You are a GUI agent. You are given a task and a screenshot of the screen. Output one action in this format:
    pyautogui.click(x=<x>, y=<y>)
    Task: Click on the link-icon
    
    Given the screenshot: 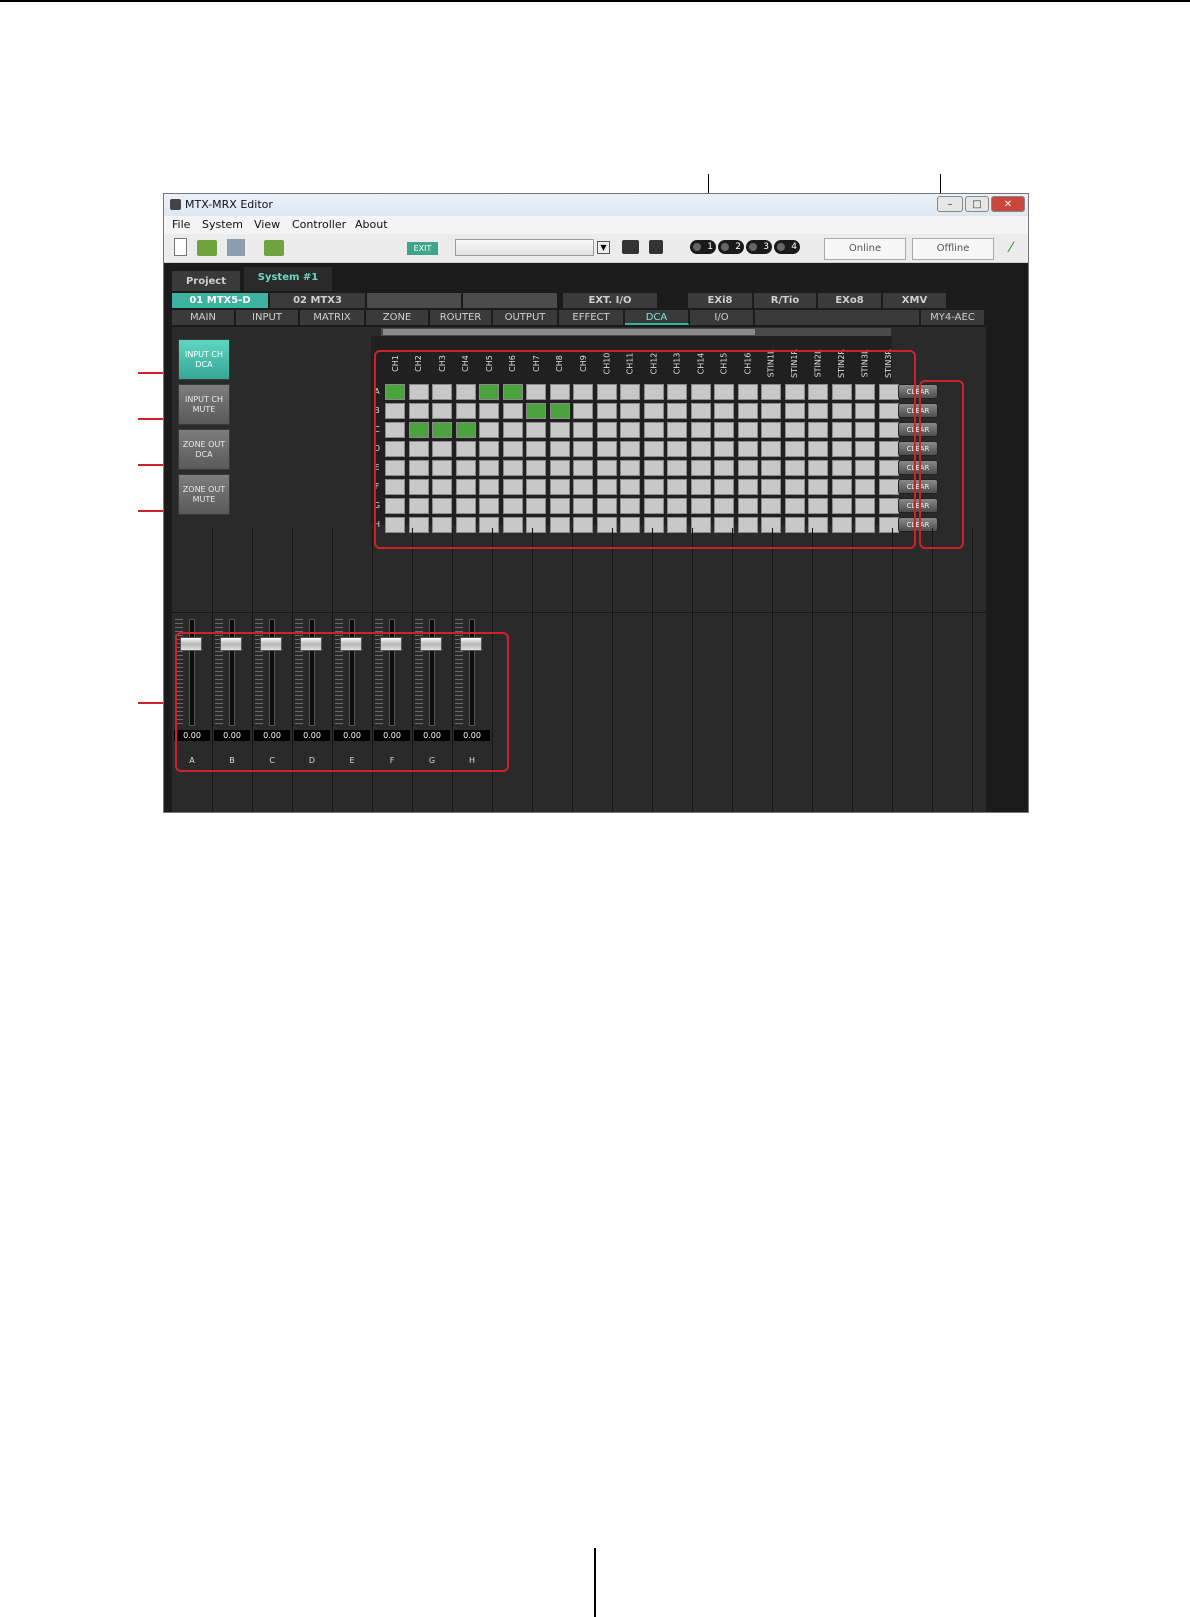 What is the action you would take?
    pyautogui.click(x=656, y=247)
    